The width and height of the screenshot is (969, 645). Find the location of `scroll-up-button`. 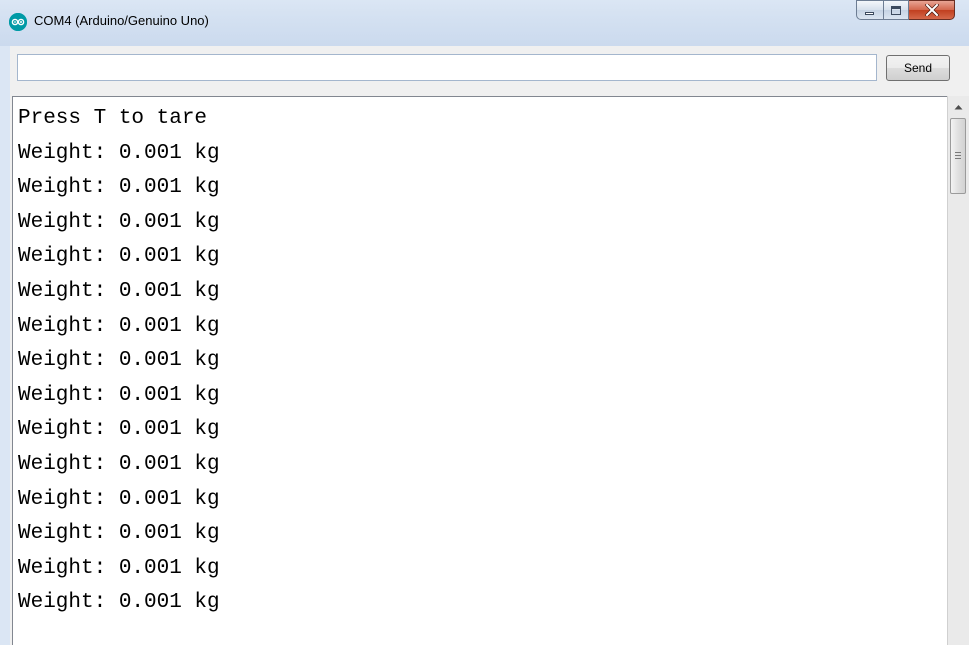

scroll-up-button is located at coordinates (958, 106).